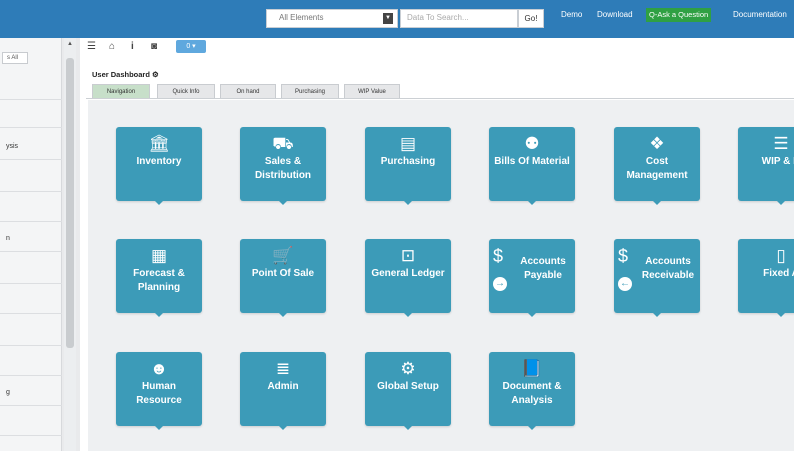 Image resolution: width=794 pixels, height=451 pixels. What do you see at coordinates (132, 46) in the screenshot?
I see `info-icon: i` at bounding box center [132, 46].